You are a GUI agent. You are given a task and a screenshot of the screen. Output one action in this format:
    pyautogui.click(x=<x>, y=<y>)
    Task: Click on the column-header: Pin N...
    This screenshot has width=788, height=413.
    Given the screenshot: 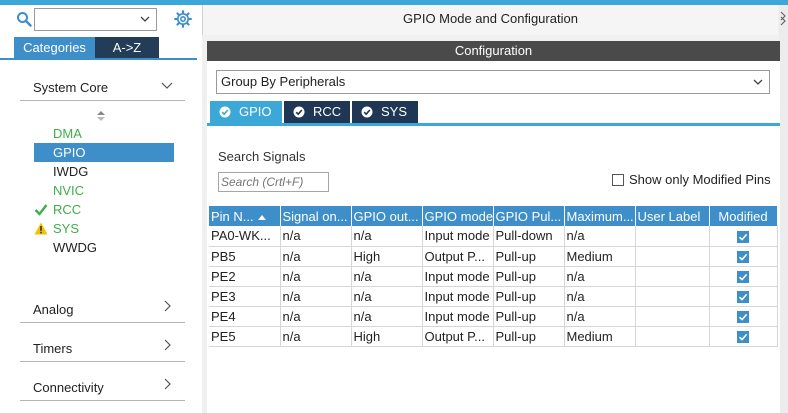 What is the action you would take?
    pyautogui.click(x=245, y=216)
    